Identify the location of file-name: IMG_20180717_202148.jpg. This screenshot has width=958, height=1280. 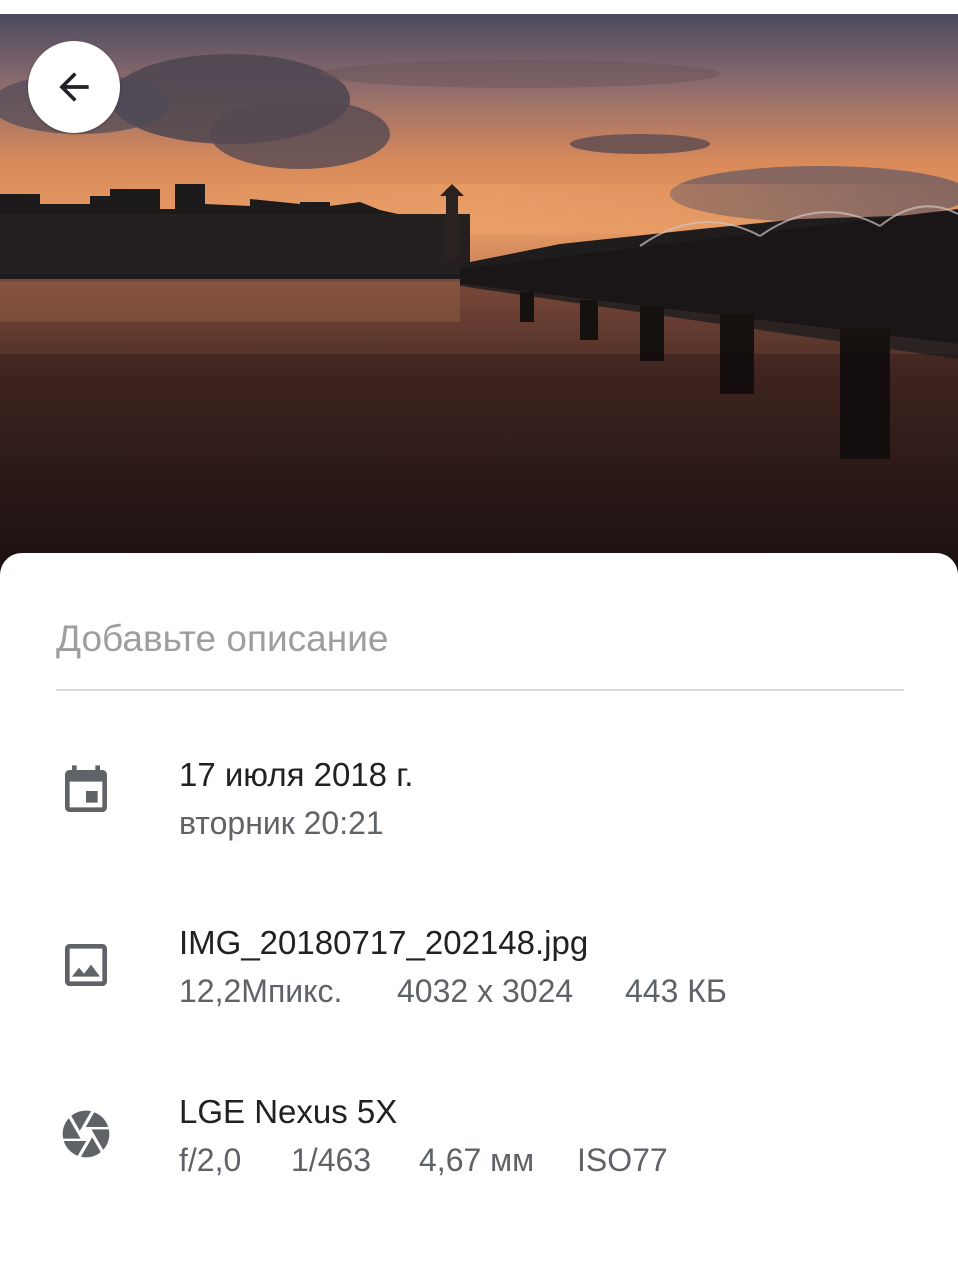
(384, 942).